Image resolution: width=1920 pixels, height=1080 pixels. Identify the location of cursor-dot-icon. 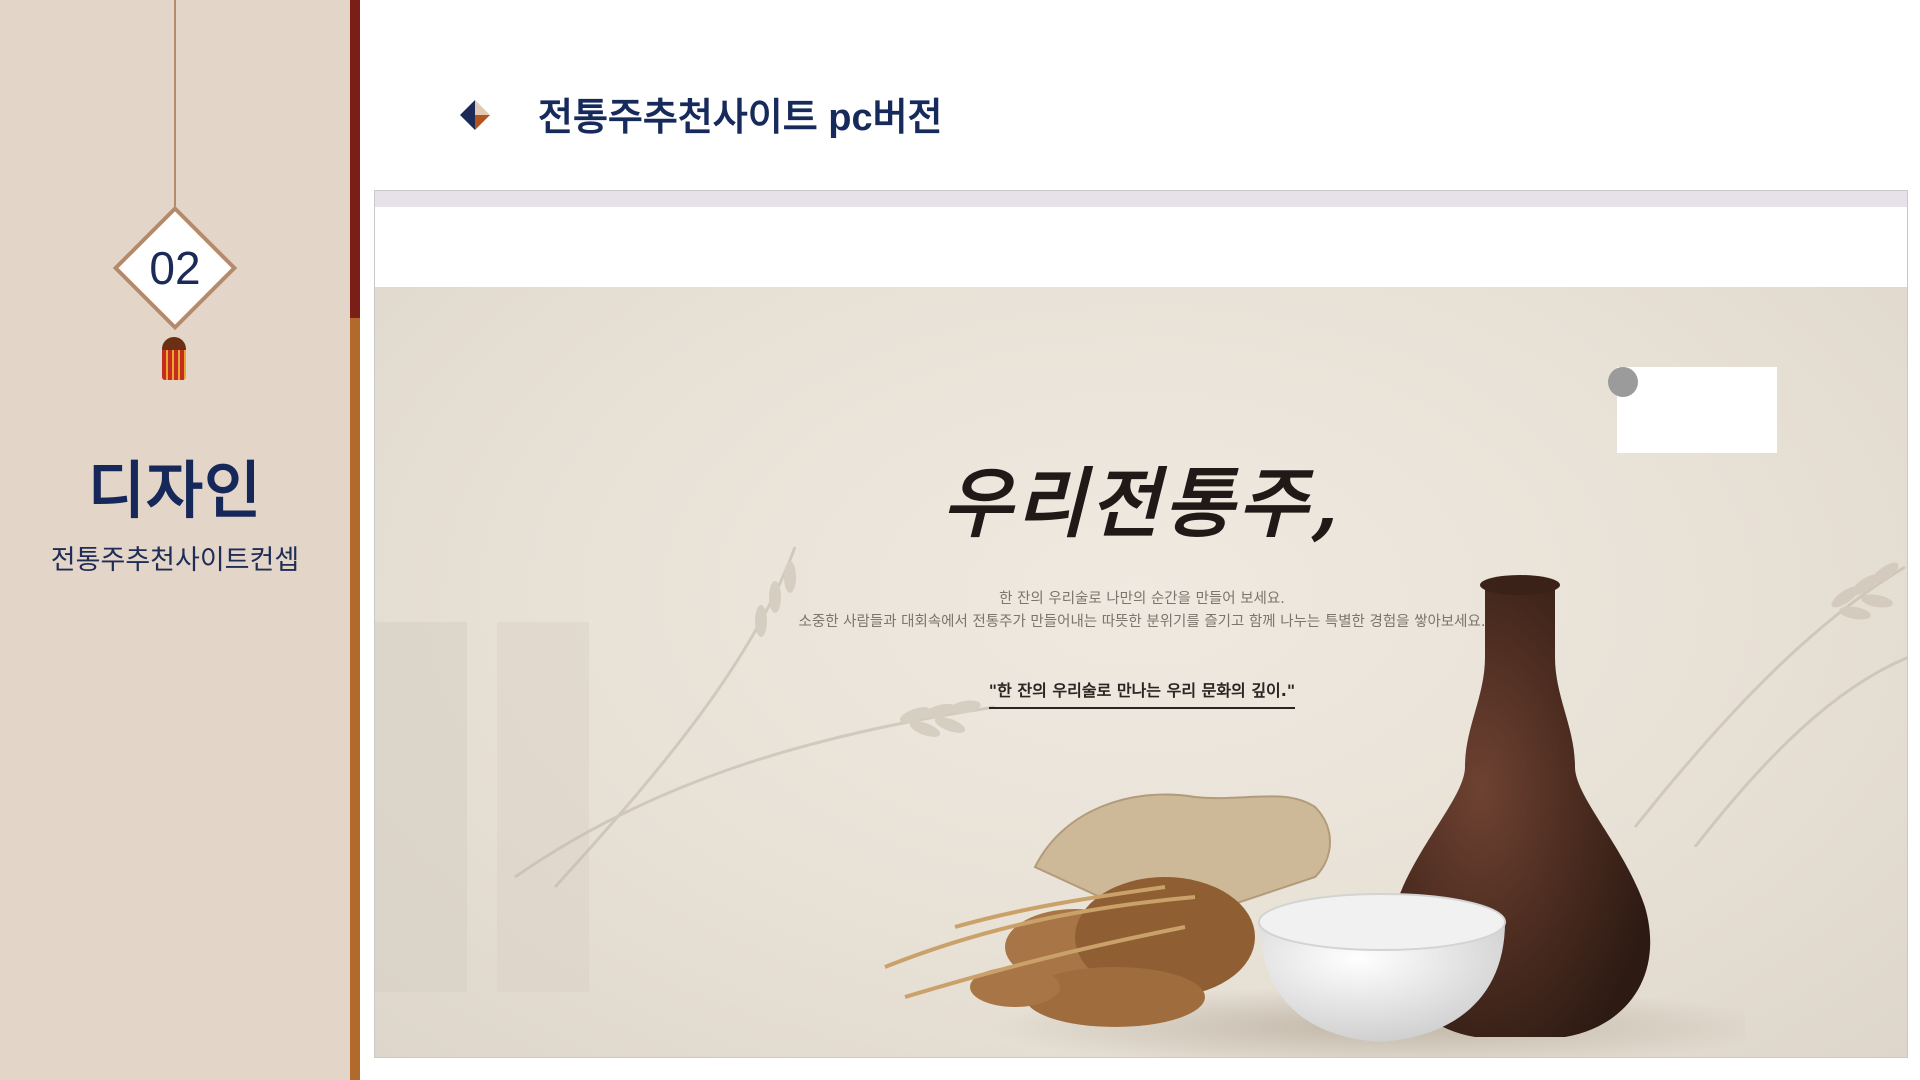
(1623, 382).